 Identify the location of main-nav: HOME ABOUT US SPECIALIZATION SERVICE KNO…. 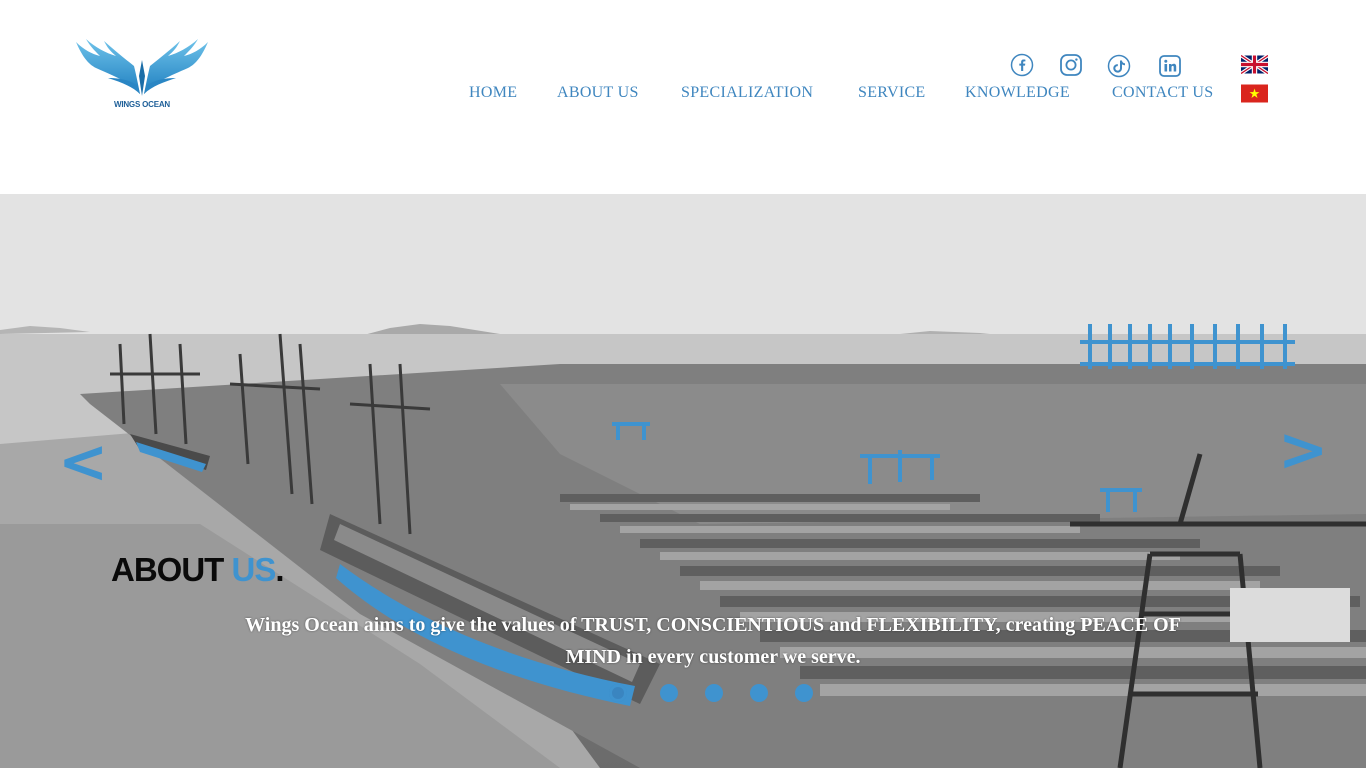
(683, 96).